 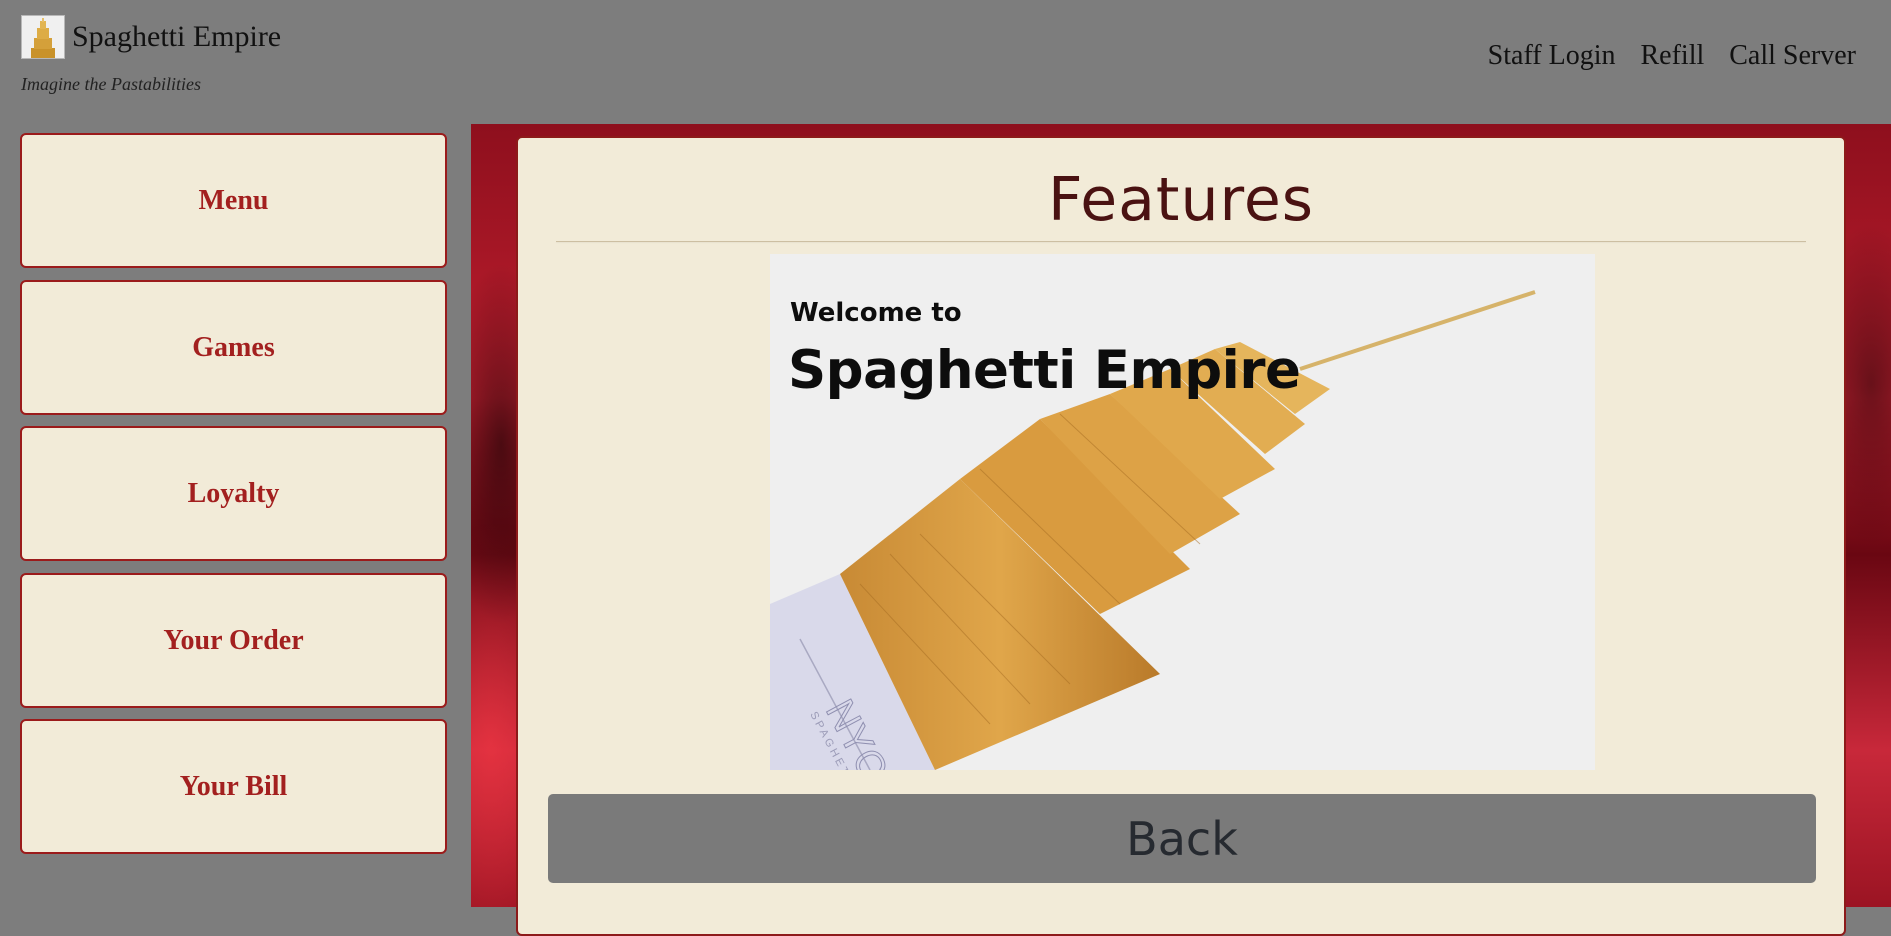 I want to click on sidebar-item-your-bill: Your Bill, so click(x=233, y=786).